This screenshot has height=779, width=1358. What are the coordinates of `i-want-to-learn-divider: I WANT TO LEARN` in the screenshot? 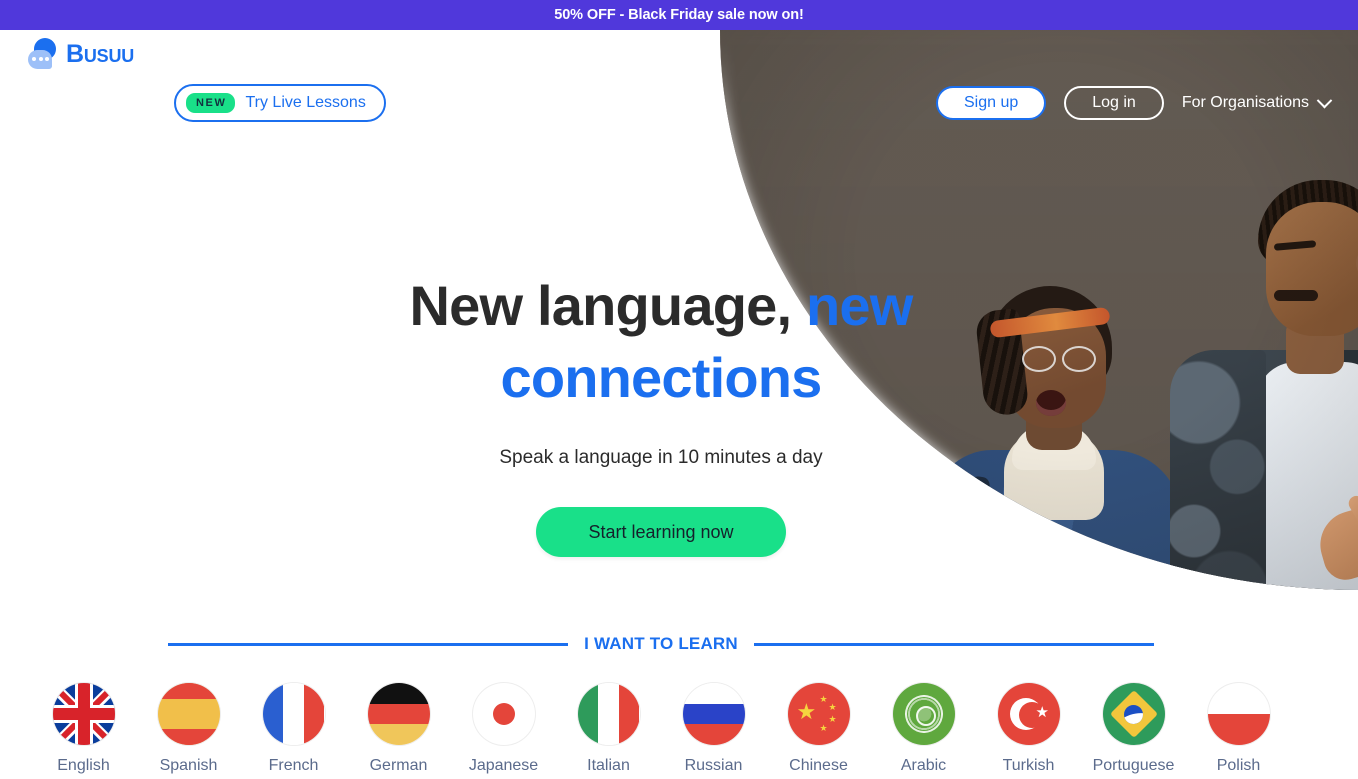 It's located at (661, 644).